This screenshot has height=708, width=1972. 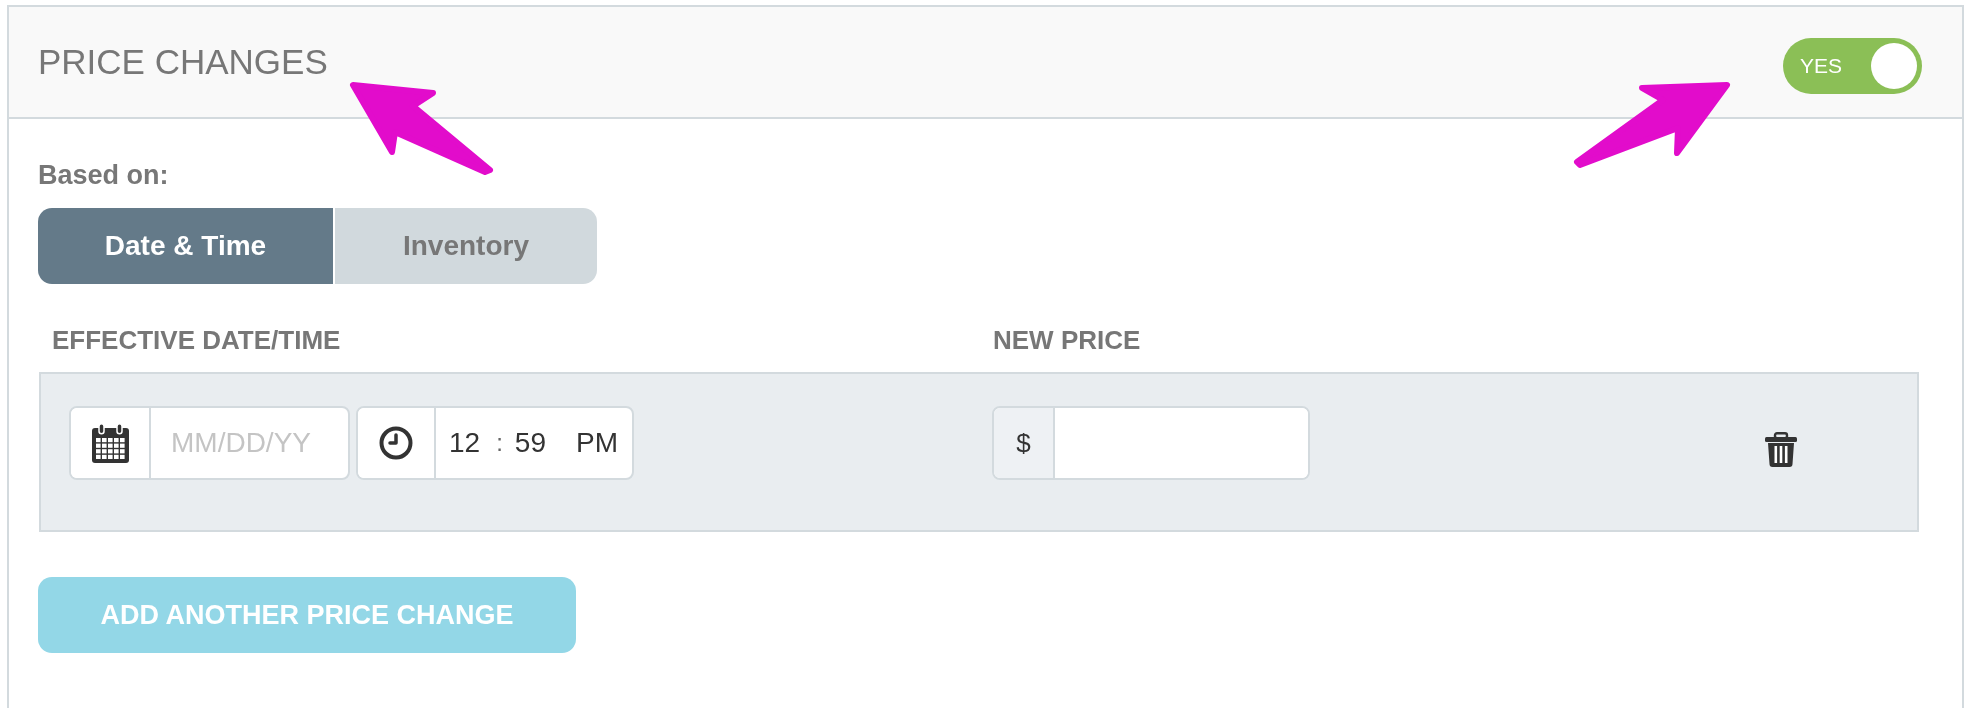 What do you see at coordinates (185, 246) in the screenshot?
I see `segment-tab: Date & Time` at bounding box center [185, 246].